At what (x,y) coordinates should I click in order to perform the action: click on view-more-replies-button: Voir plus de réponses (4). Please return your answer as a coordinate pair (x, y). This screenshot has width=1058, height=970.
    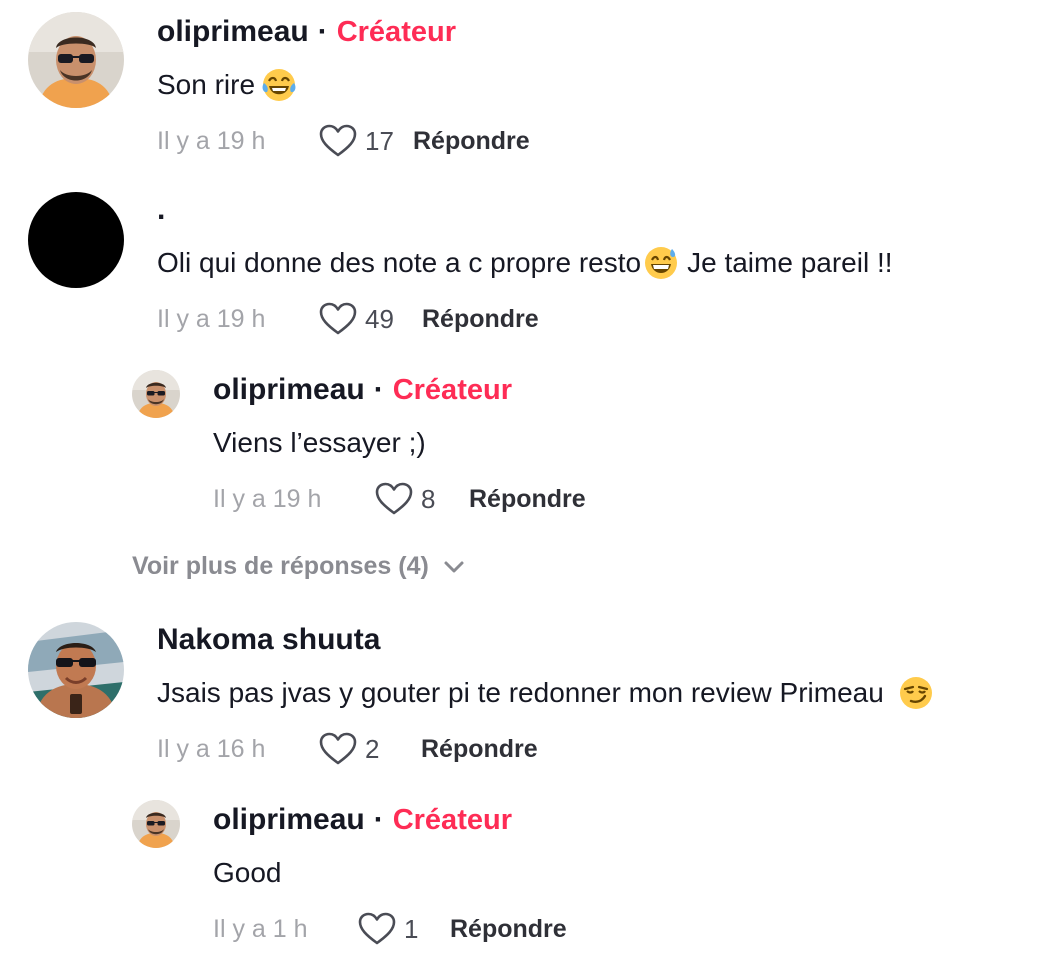
    Looking at the image, I should click on (298, 566).